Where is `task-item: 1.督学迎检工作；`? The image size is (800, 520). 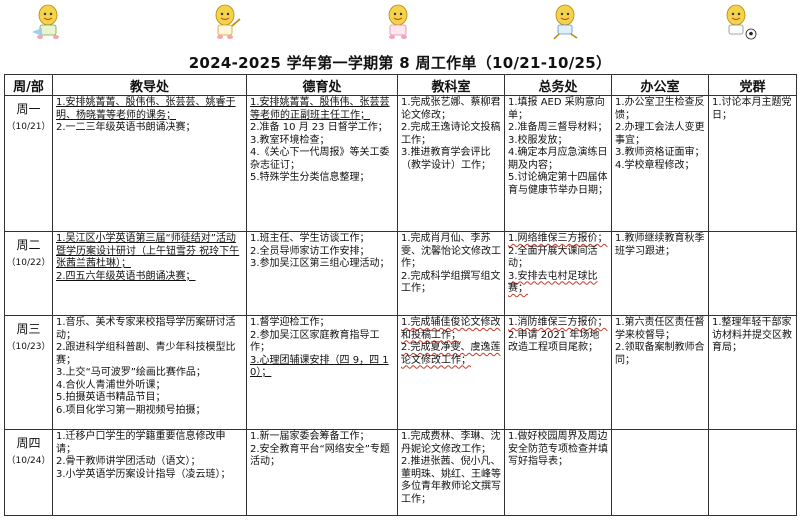 task-item: 1.督学迎检工作； is located at coordinates (290, 322).